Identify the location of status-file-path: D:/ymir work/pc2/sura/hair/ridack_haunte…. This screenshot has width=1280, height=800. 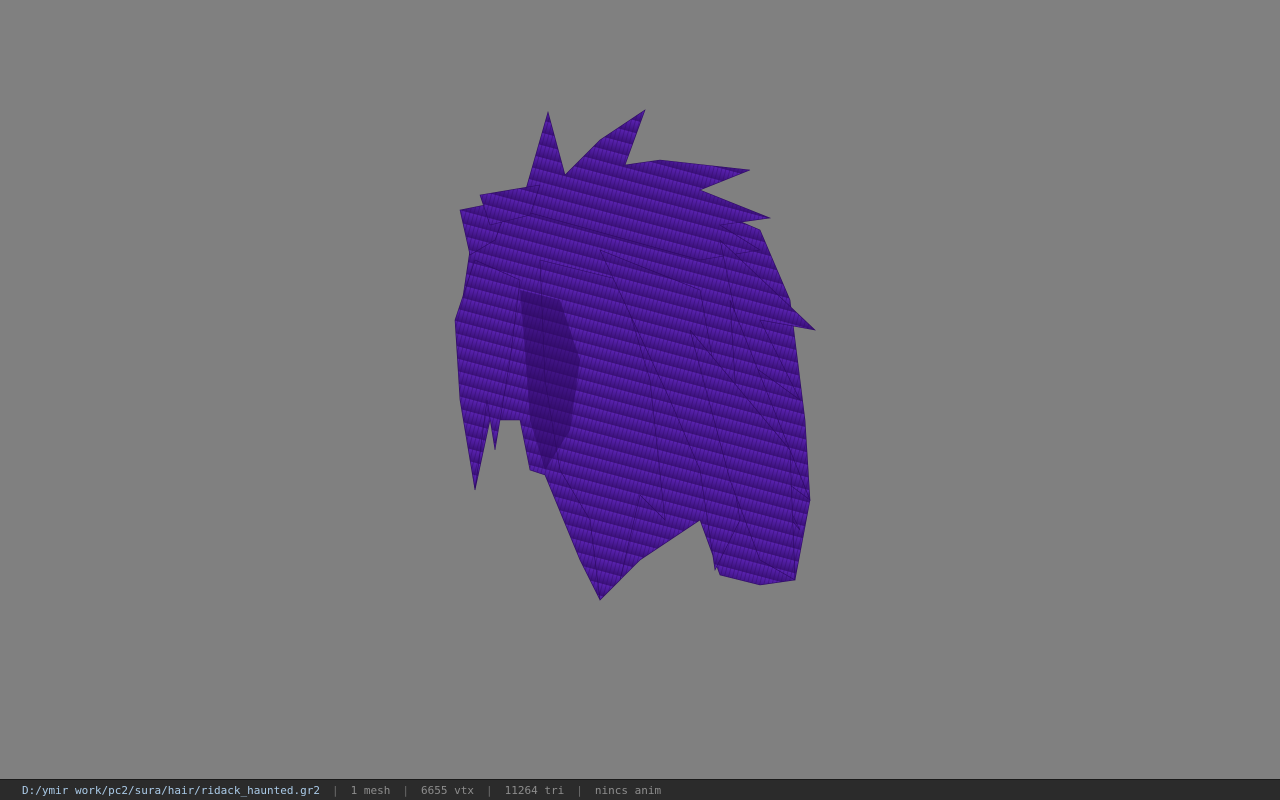
(171, 790).